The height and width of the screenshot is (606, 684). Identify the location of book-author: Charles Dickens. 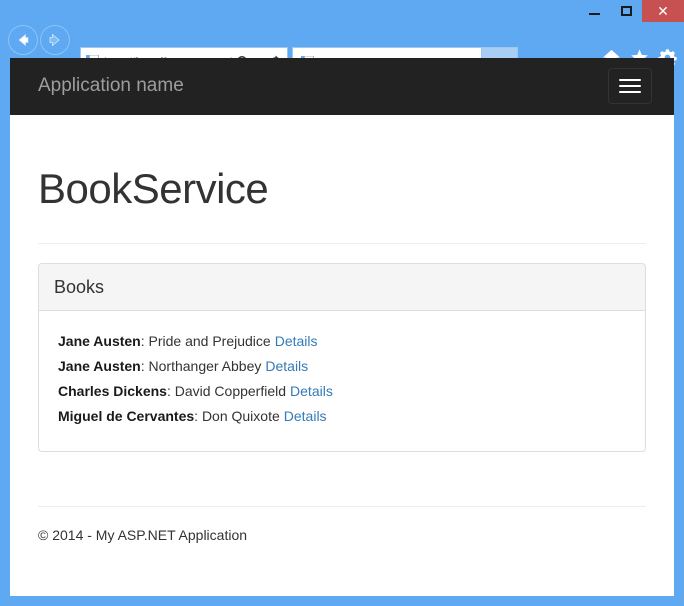
(112, 391).